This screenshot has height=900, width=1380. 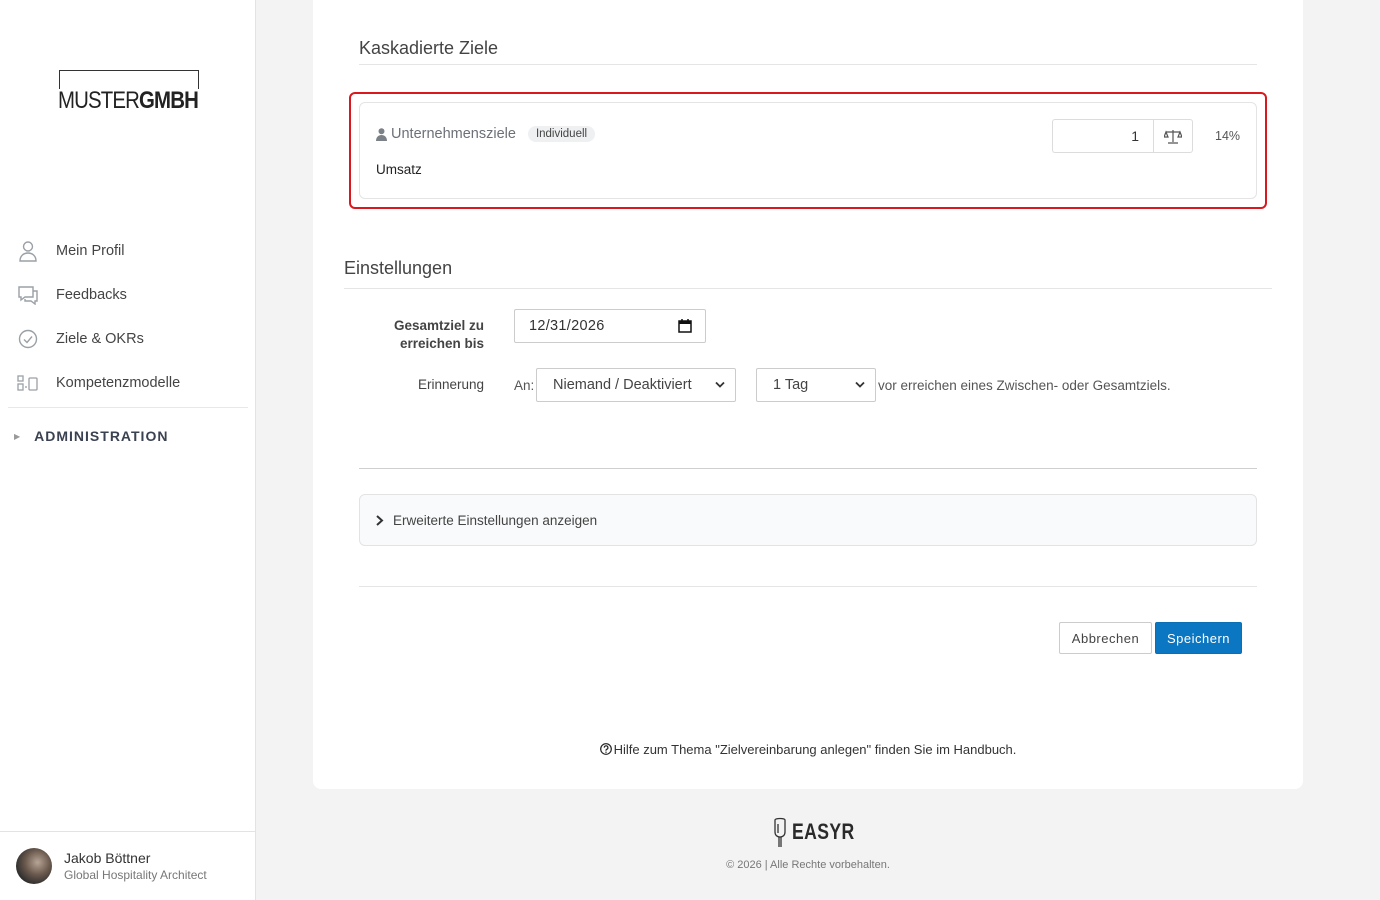 I want to click on save-button: Speichern, so click(x=1198, y=638).